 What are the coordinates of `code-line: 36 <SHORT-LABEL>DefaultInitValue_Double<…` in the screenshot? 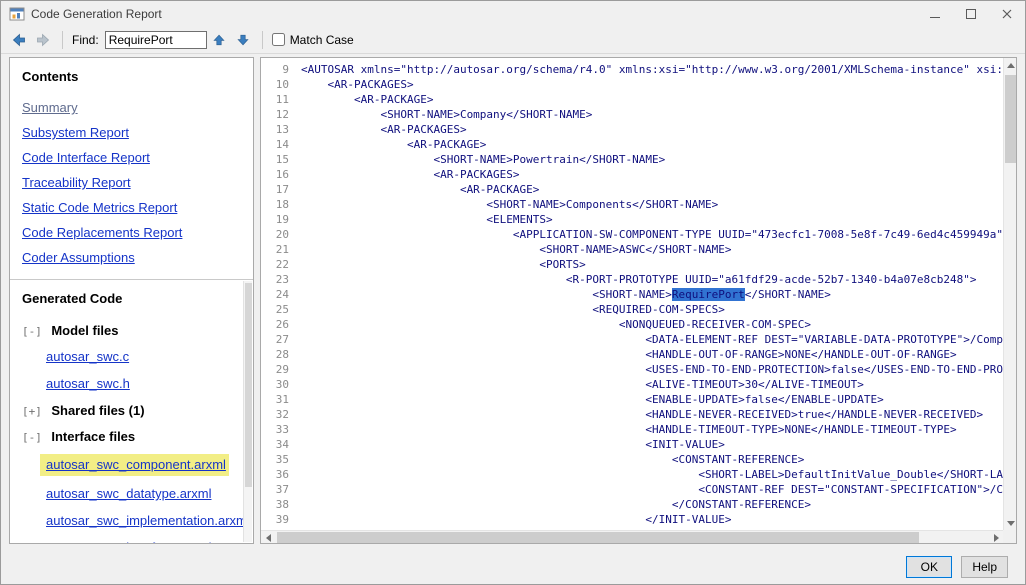 It's located at (634, 474).